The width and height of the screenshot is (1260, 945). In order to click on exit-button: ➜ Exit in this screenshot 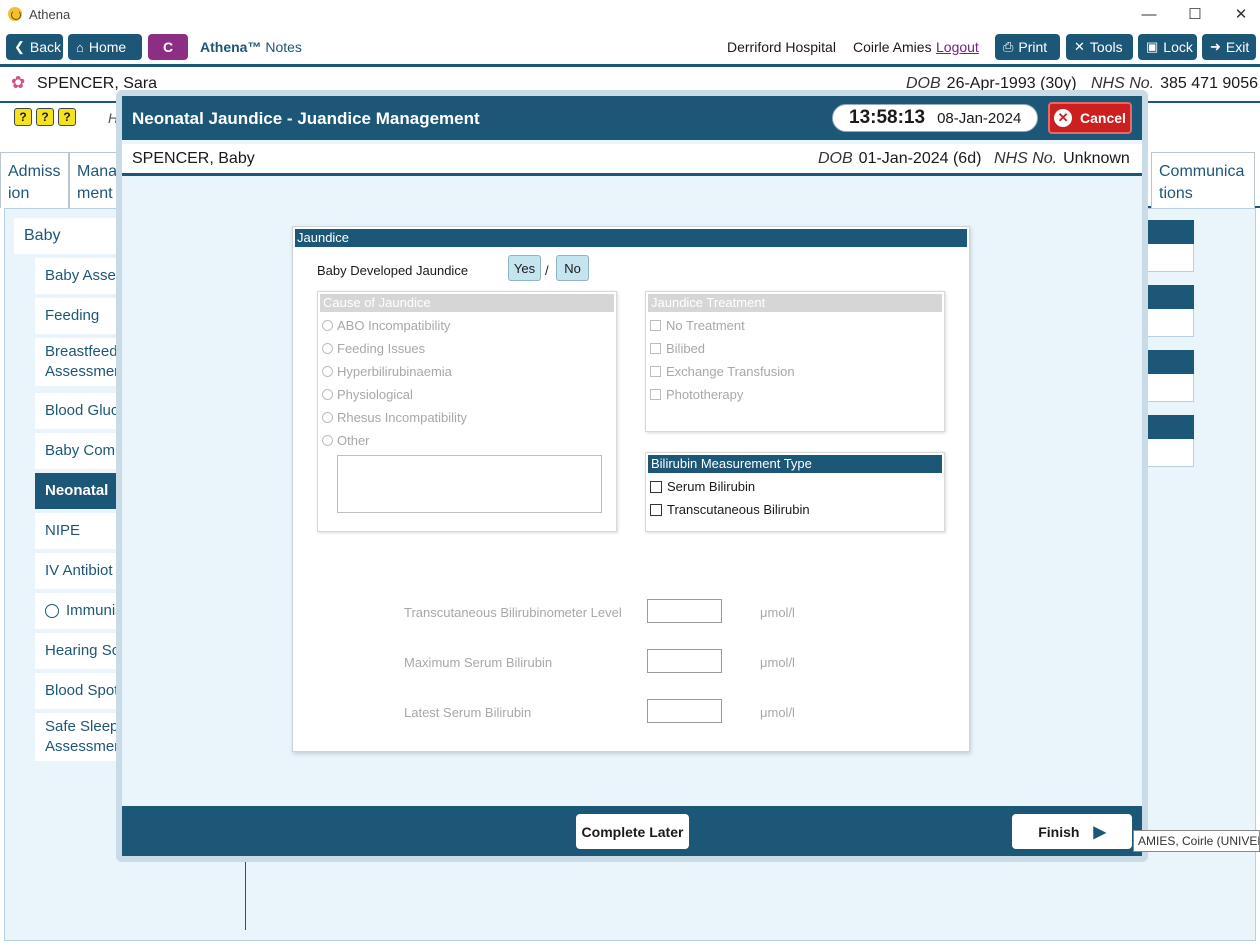, I will do `click(1229, 47)`.